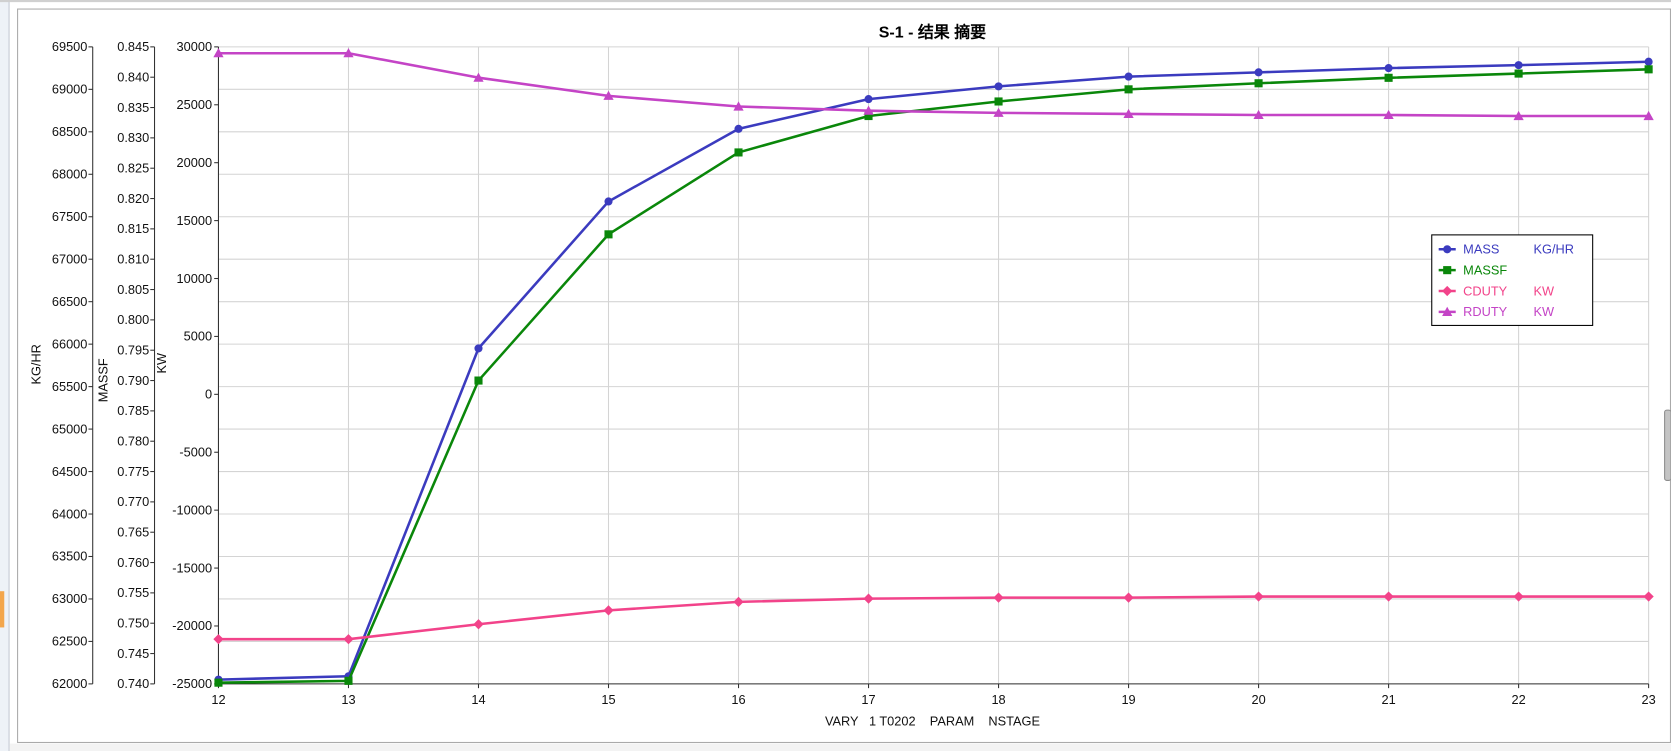  Describe the element at coordinates (932, 720) in the screenshot. I see `x-axis-title: VARY 1 T0202 PARAM NSTAGE` at that location.